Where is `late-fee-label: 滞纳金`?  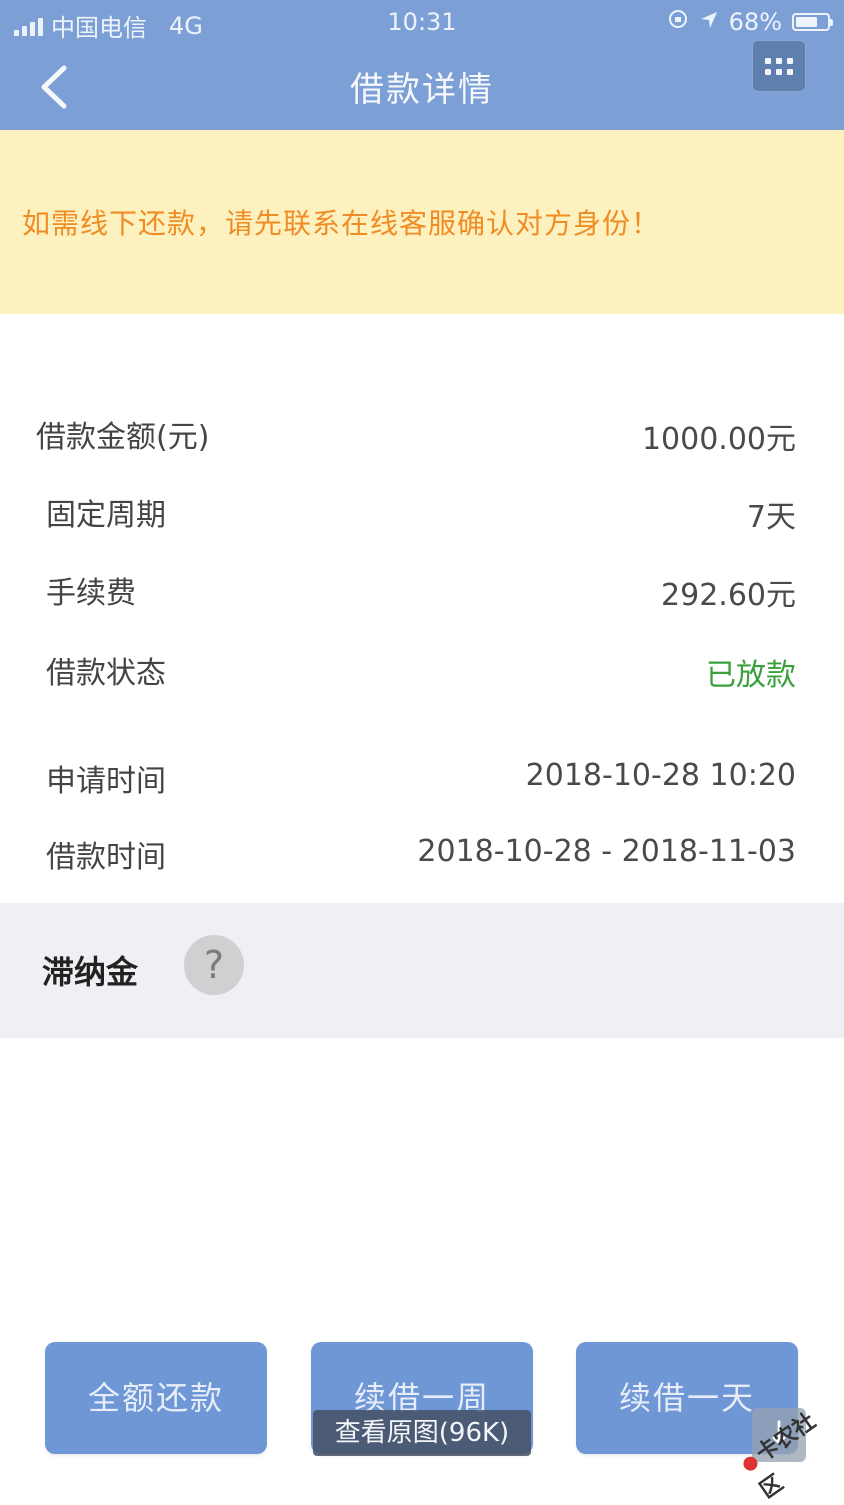 late-fee-label: 滞纳金 is located at coordinates (90, 972).